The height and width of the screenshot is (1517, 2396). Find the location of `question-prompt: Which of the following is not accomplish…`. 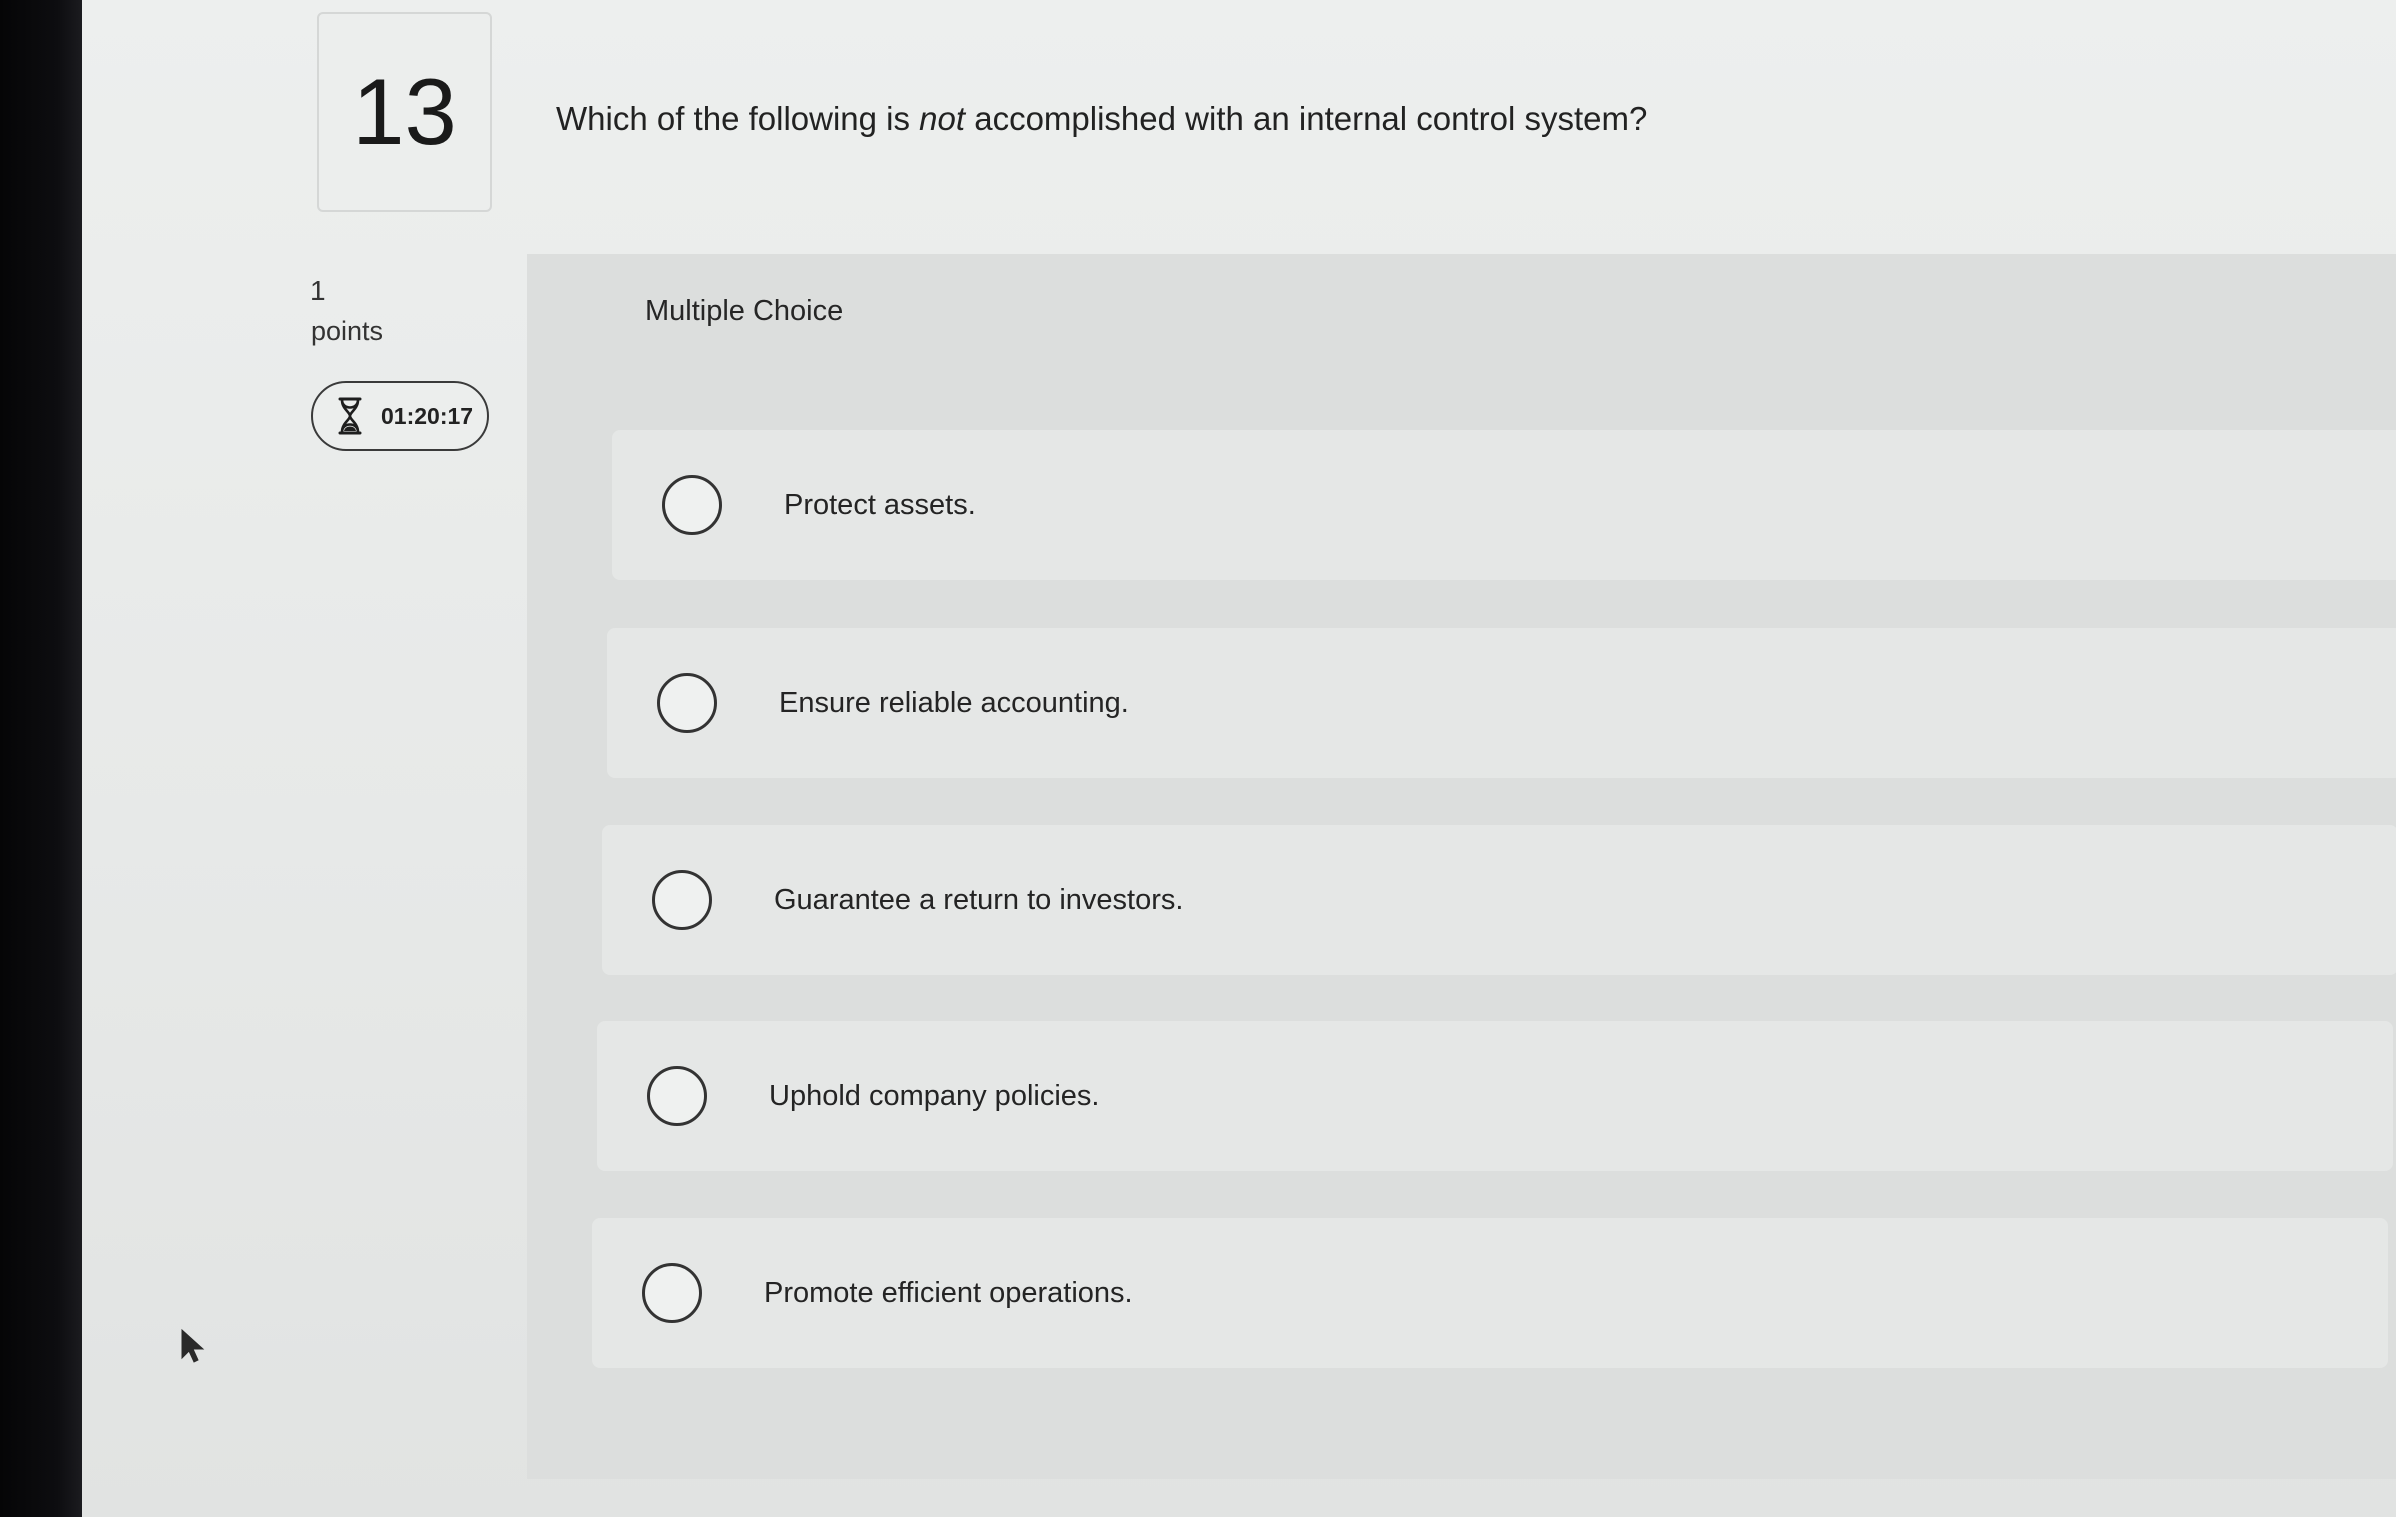

question-prompt: Which of the following is not accomplish… is located at coordinates (1101, 119).